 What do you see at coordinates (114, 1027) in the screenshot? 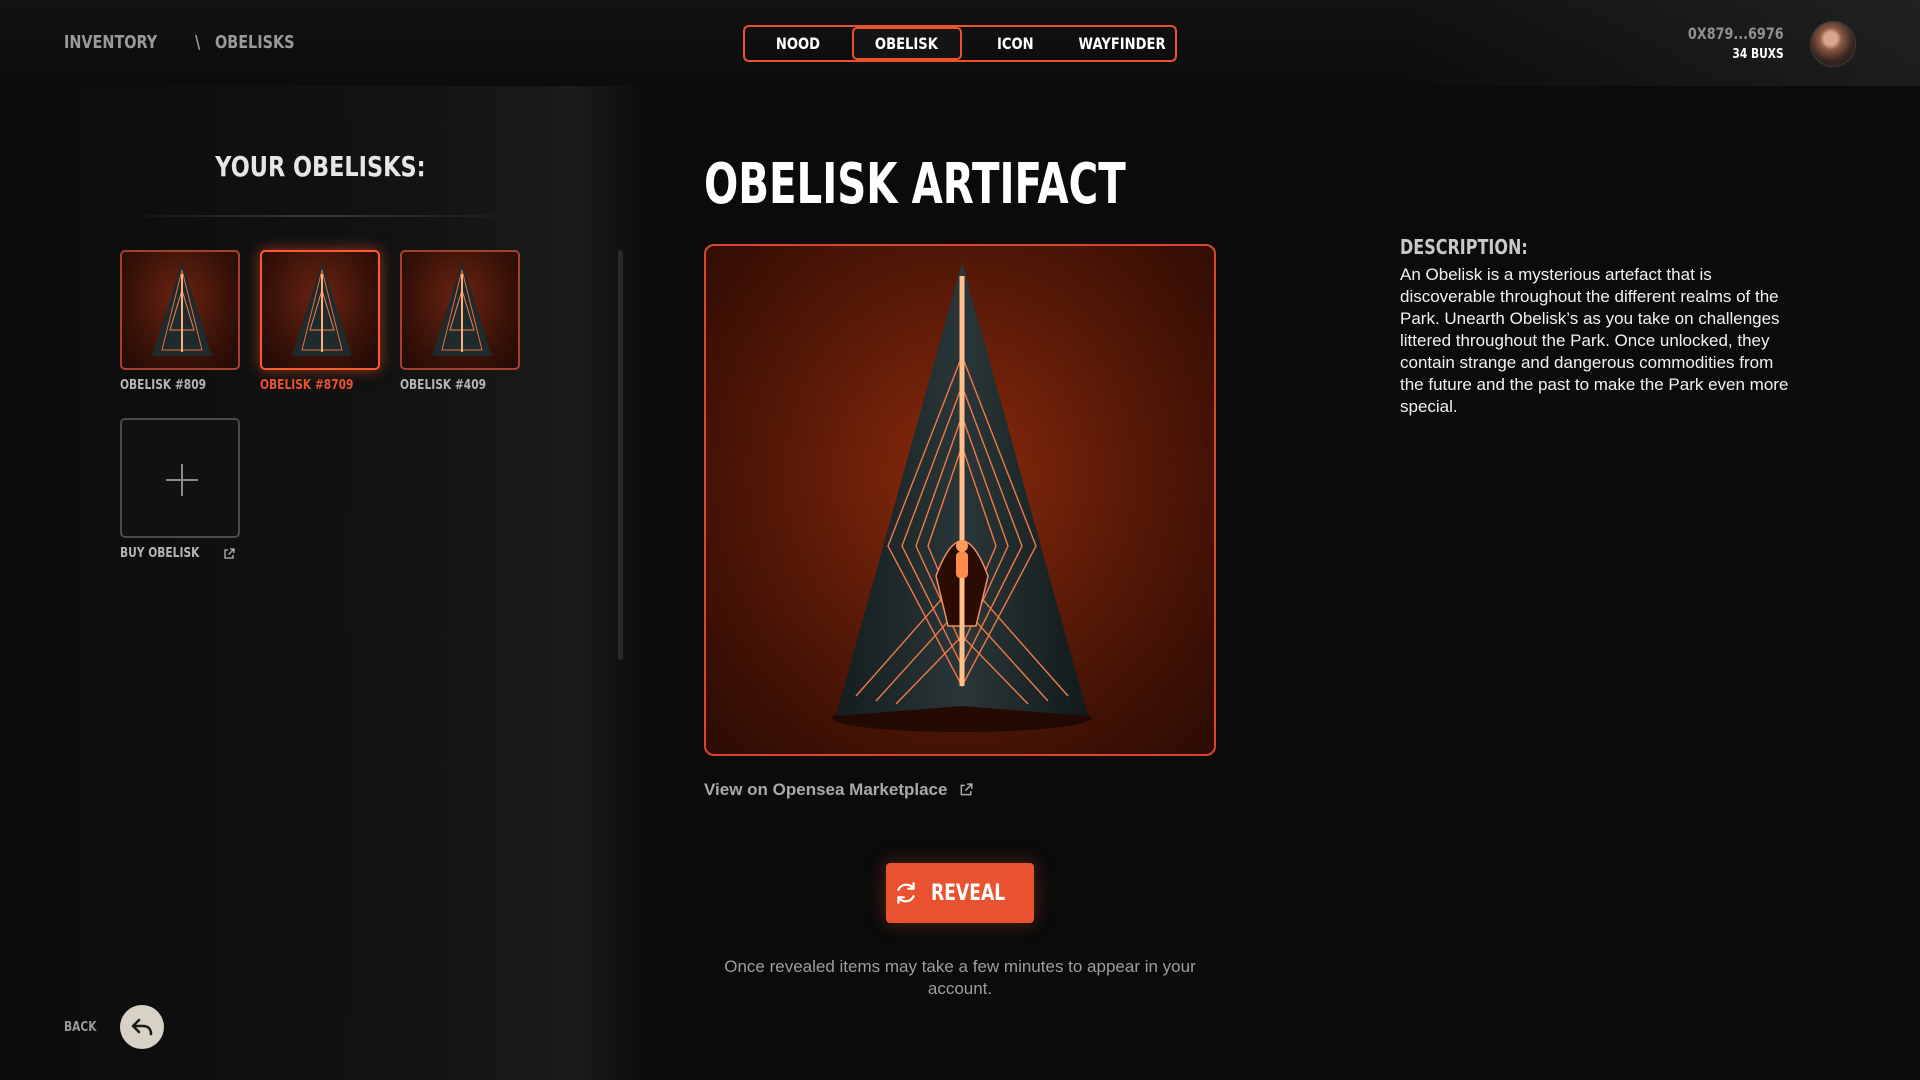
I see `back-button: BACK` at bounding box center [114, 1027].